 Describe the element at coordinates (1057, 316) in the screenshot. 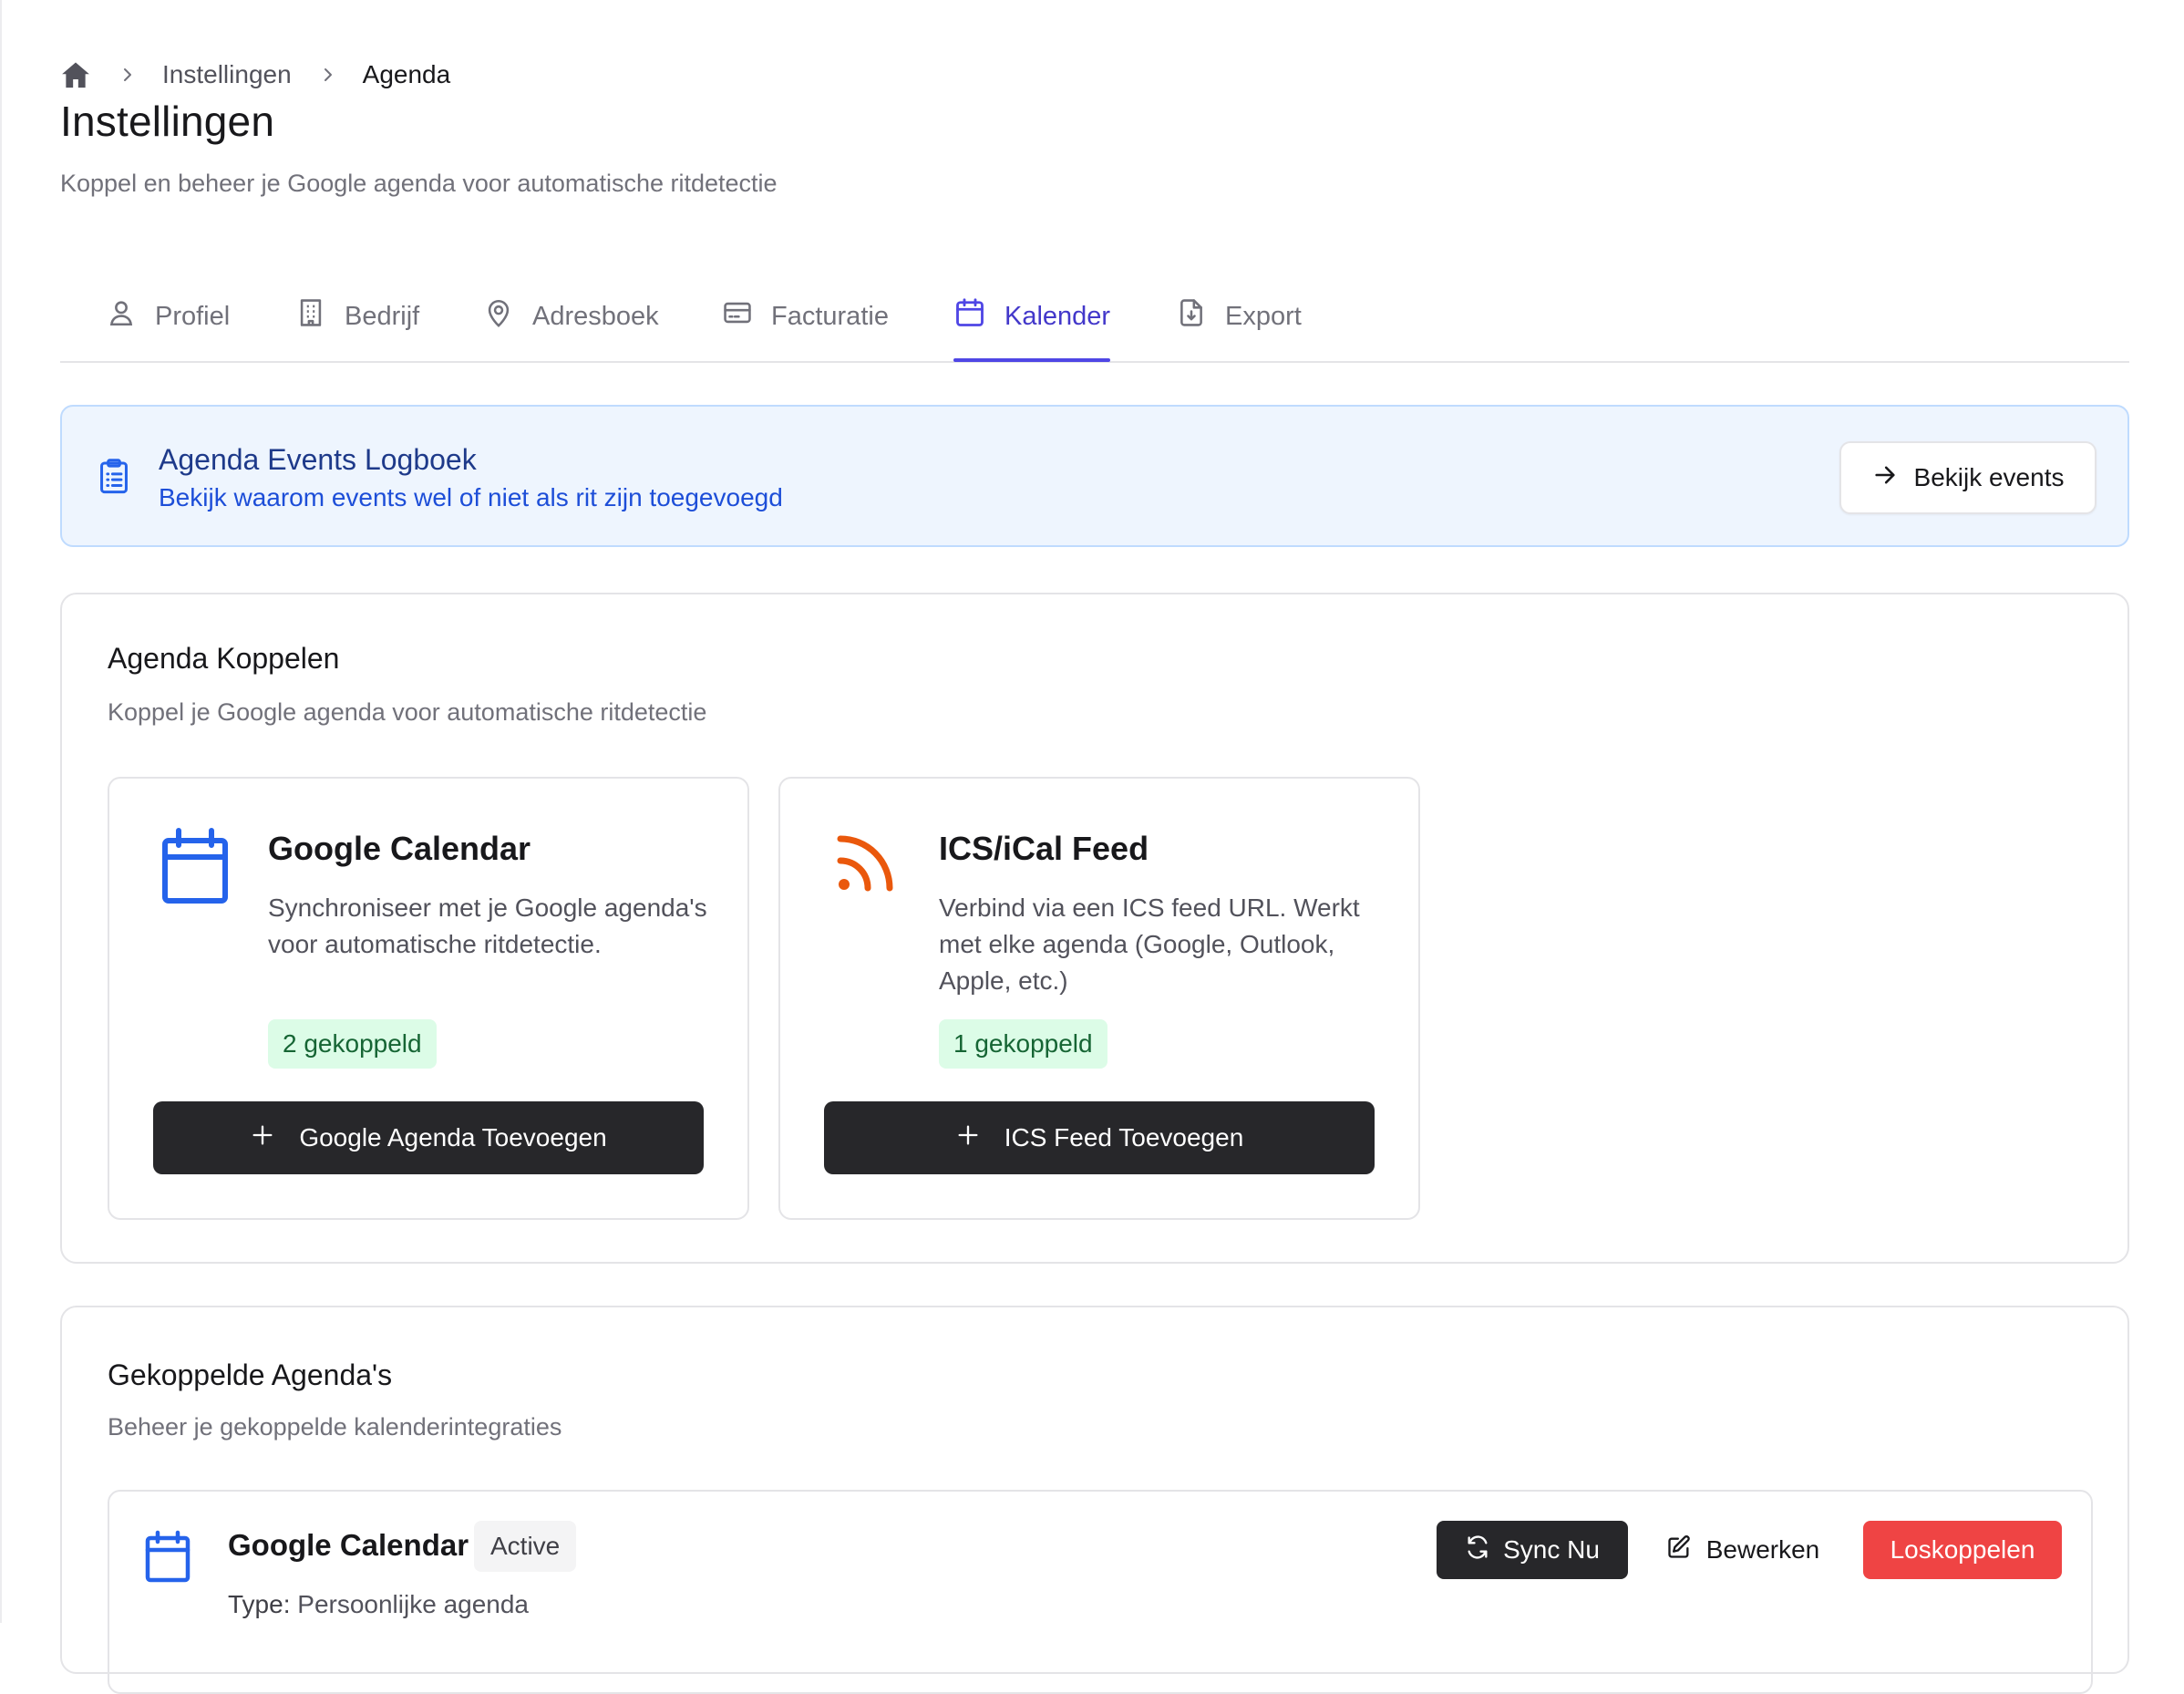

I see `tab-label: Kalender` at that location.